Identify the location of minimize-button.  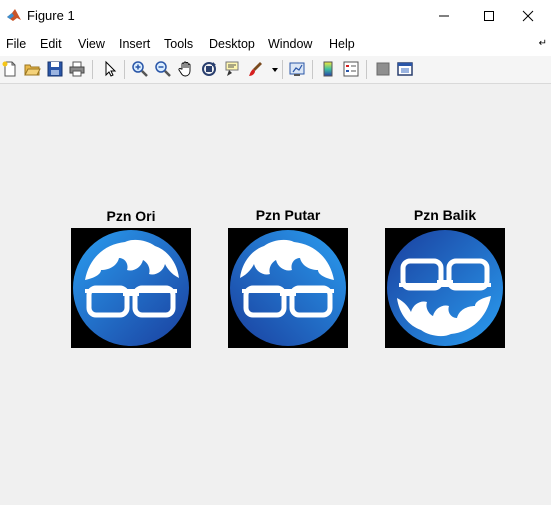
(444, 16).